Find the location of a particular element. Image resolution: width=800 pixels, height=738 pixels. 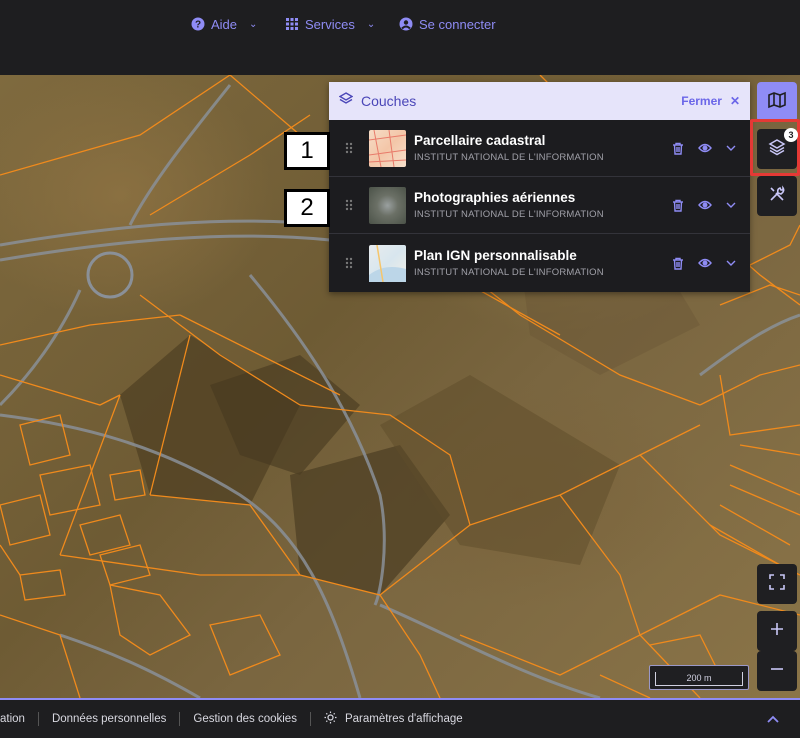

map-button is located at coordinates (777, 102).